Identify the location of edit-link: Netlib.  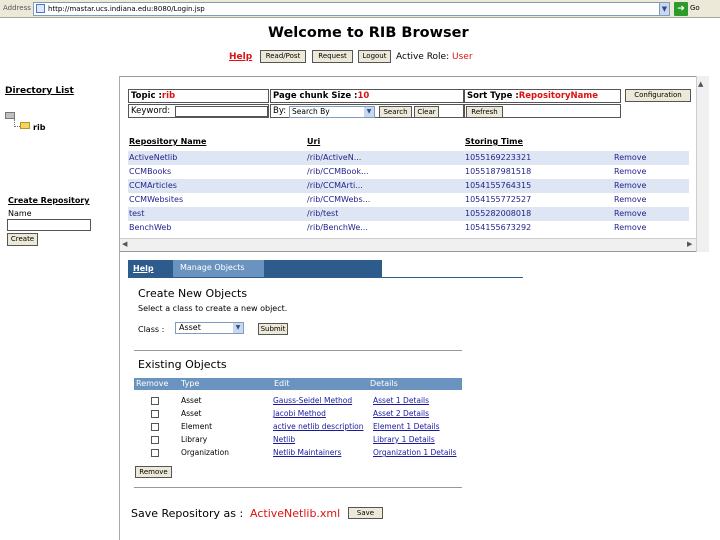
(284, 439).